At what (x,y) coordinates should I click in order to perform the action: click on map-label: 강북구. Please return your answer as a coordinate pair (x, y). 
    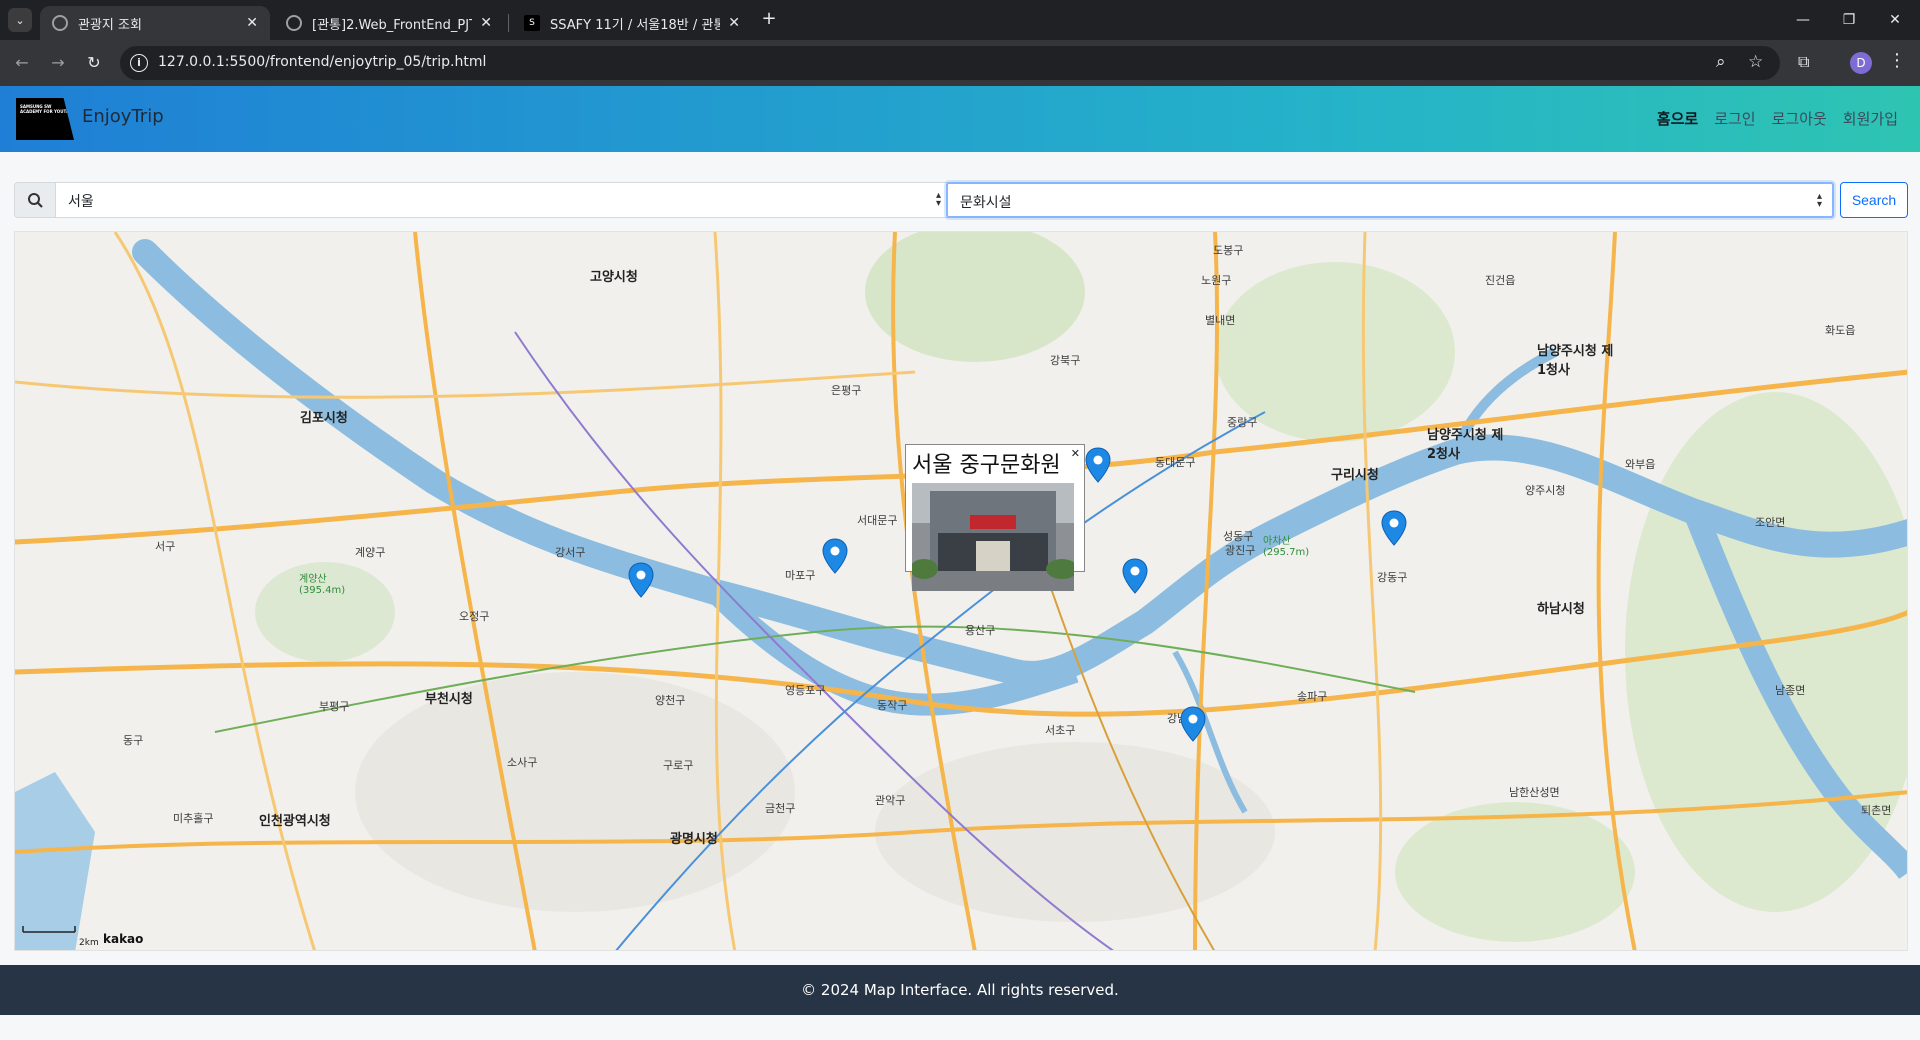
    Looking at the image, I should click on (1065, 360).